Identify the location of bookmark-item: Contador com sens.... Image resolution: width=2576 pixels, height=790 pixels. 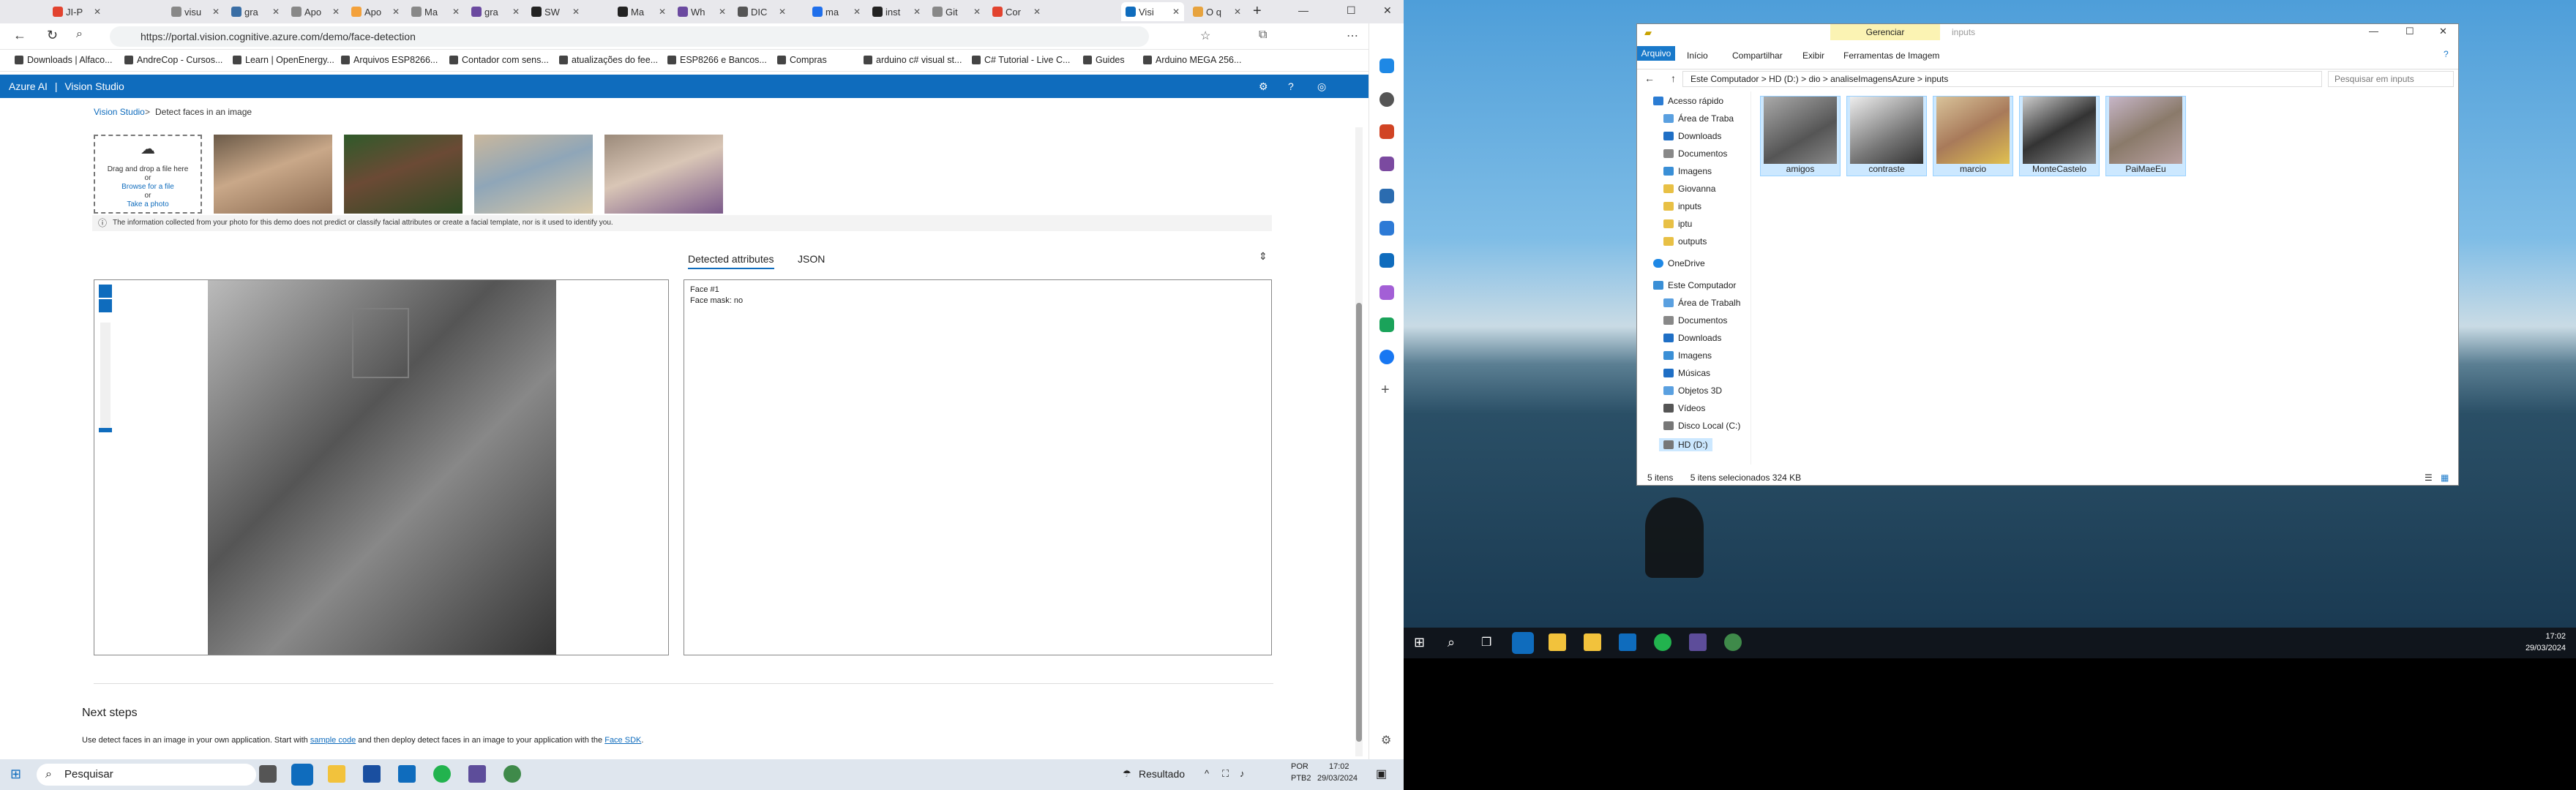
(499, 60).